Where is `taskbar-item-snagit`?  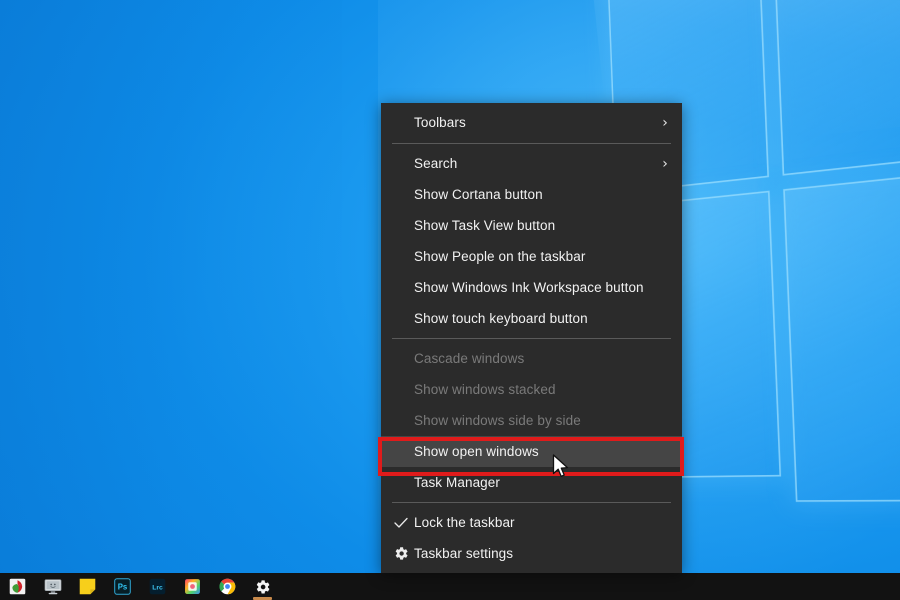 taskbar-item-snagit is located at coordinates (17, 586).